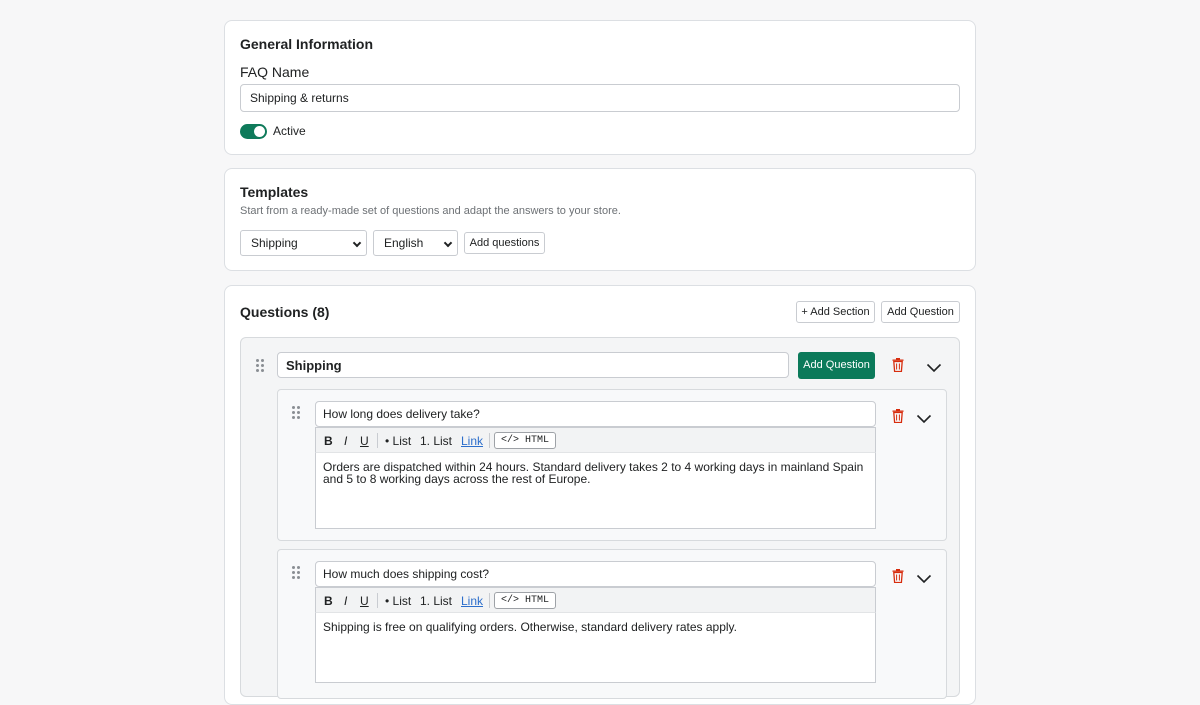 This screenshot has height=705, width=1200. What do you see at coordinates (404, 243) in the screenshot?
I see `language-select-value: English` at bounding box center [404, 243].